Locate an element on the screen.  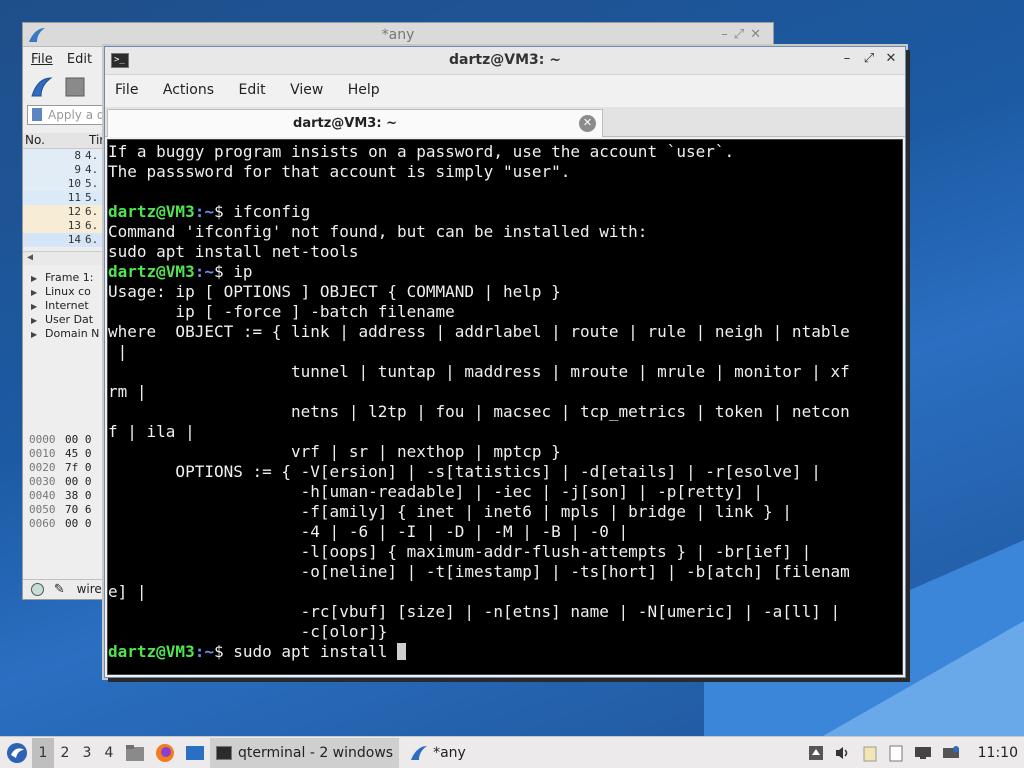
hex-offset: 0020 is located at coordinates (42, 467).